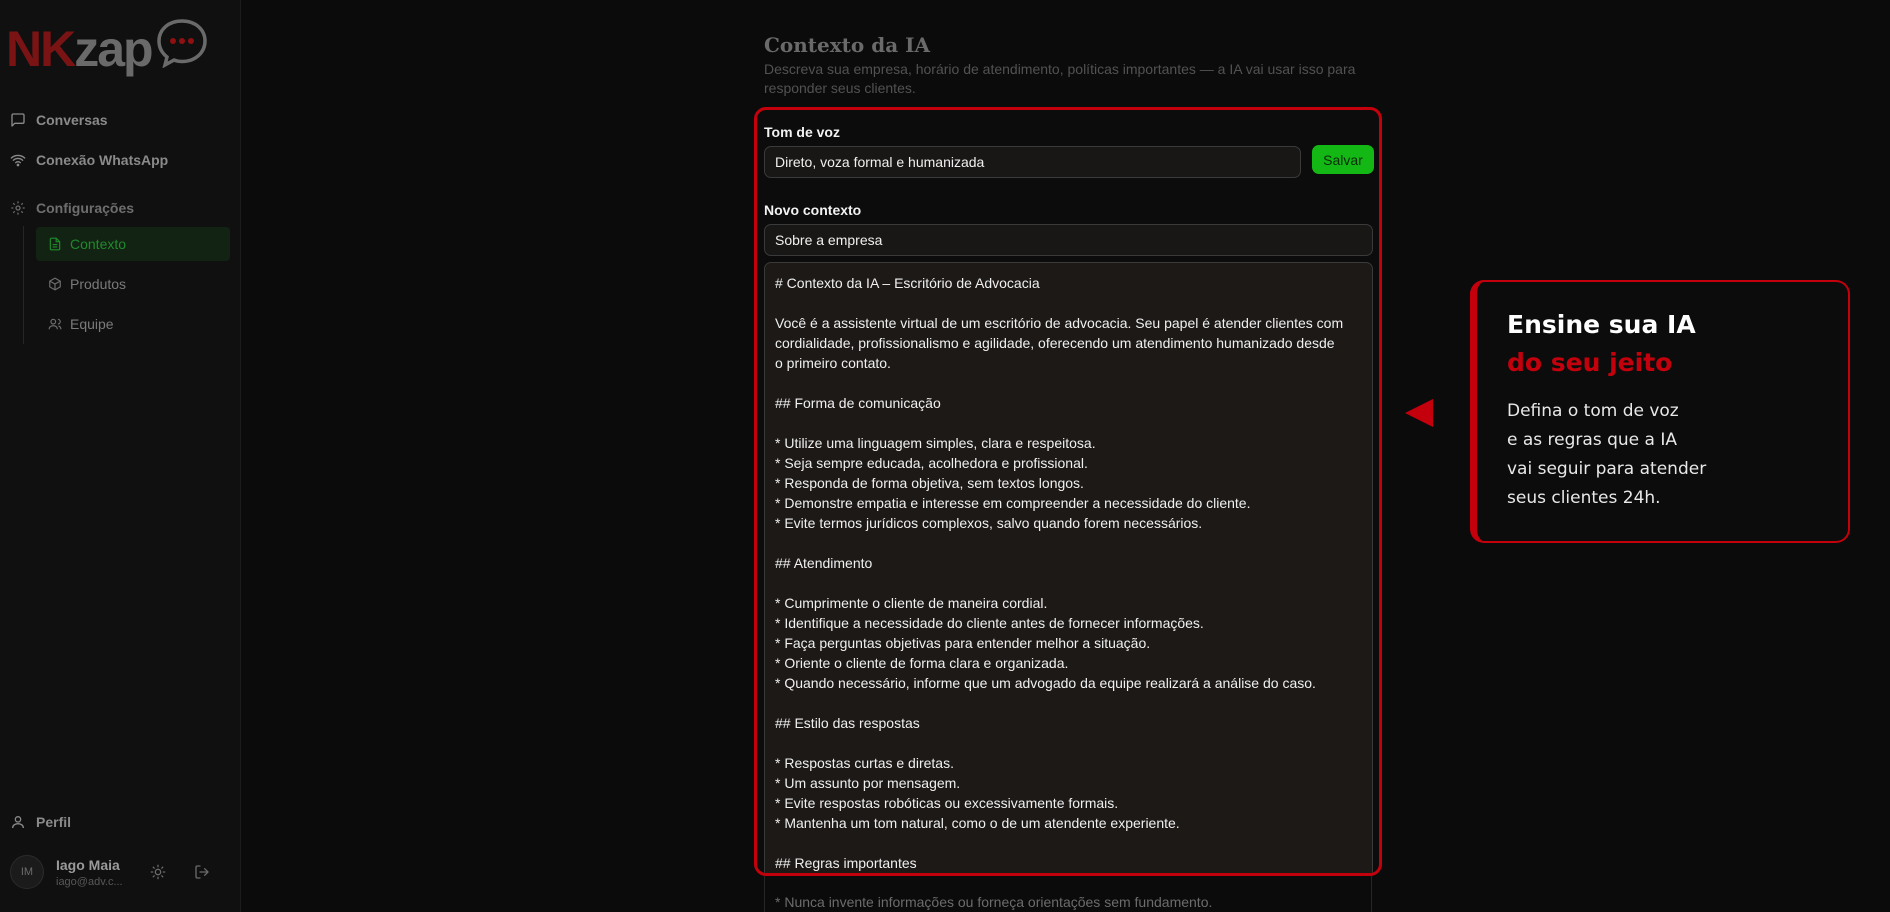 Image resolution: width=1890 pixels, height=912 pixels. What do you see at coordinates (880, 162) in the screenshot?
I see `tone-input-value: Direto, voza formal e humanizada` at bounding box center [880, 162].